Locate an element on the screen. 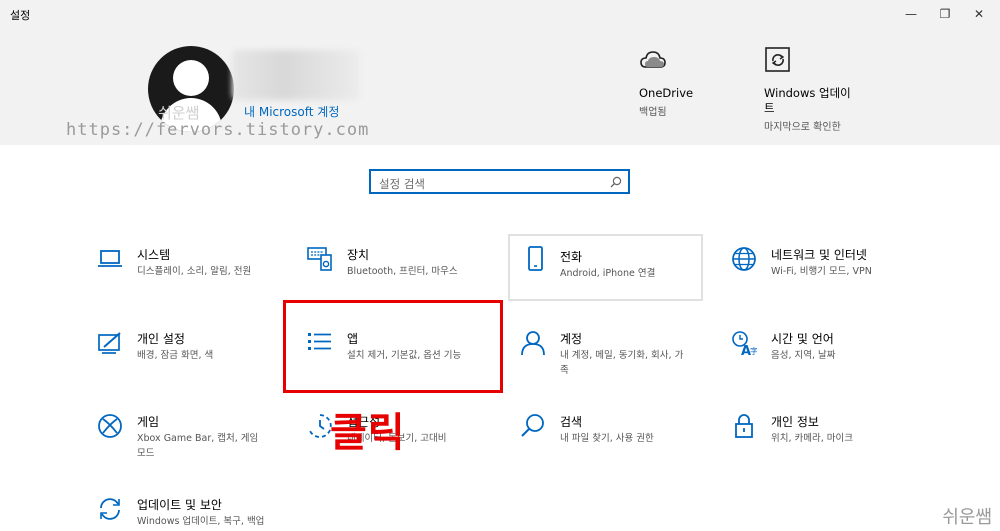 The image size is (1000, 531). minimize-button: — is located at coordinates (911, 14).